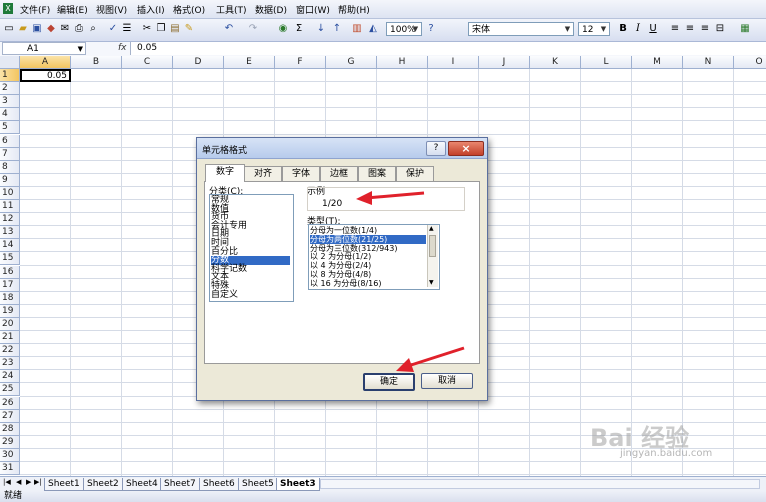  Describe the element at coordinates (430, 359) in the screenshot. I see `arrow-to-ok` at that location.